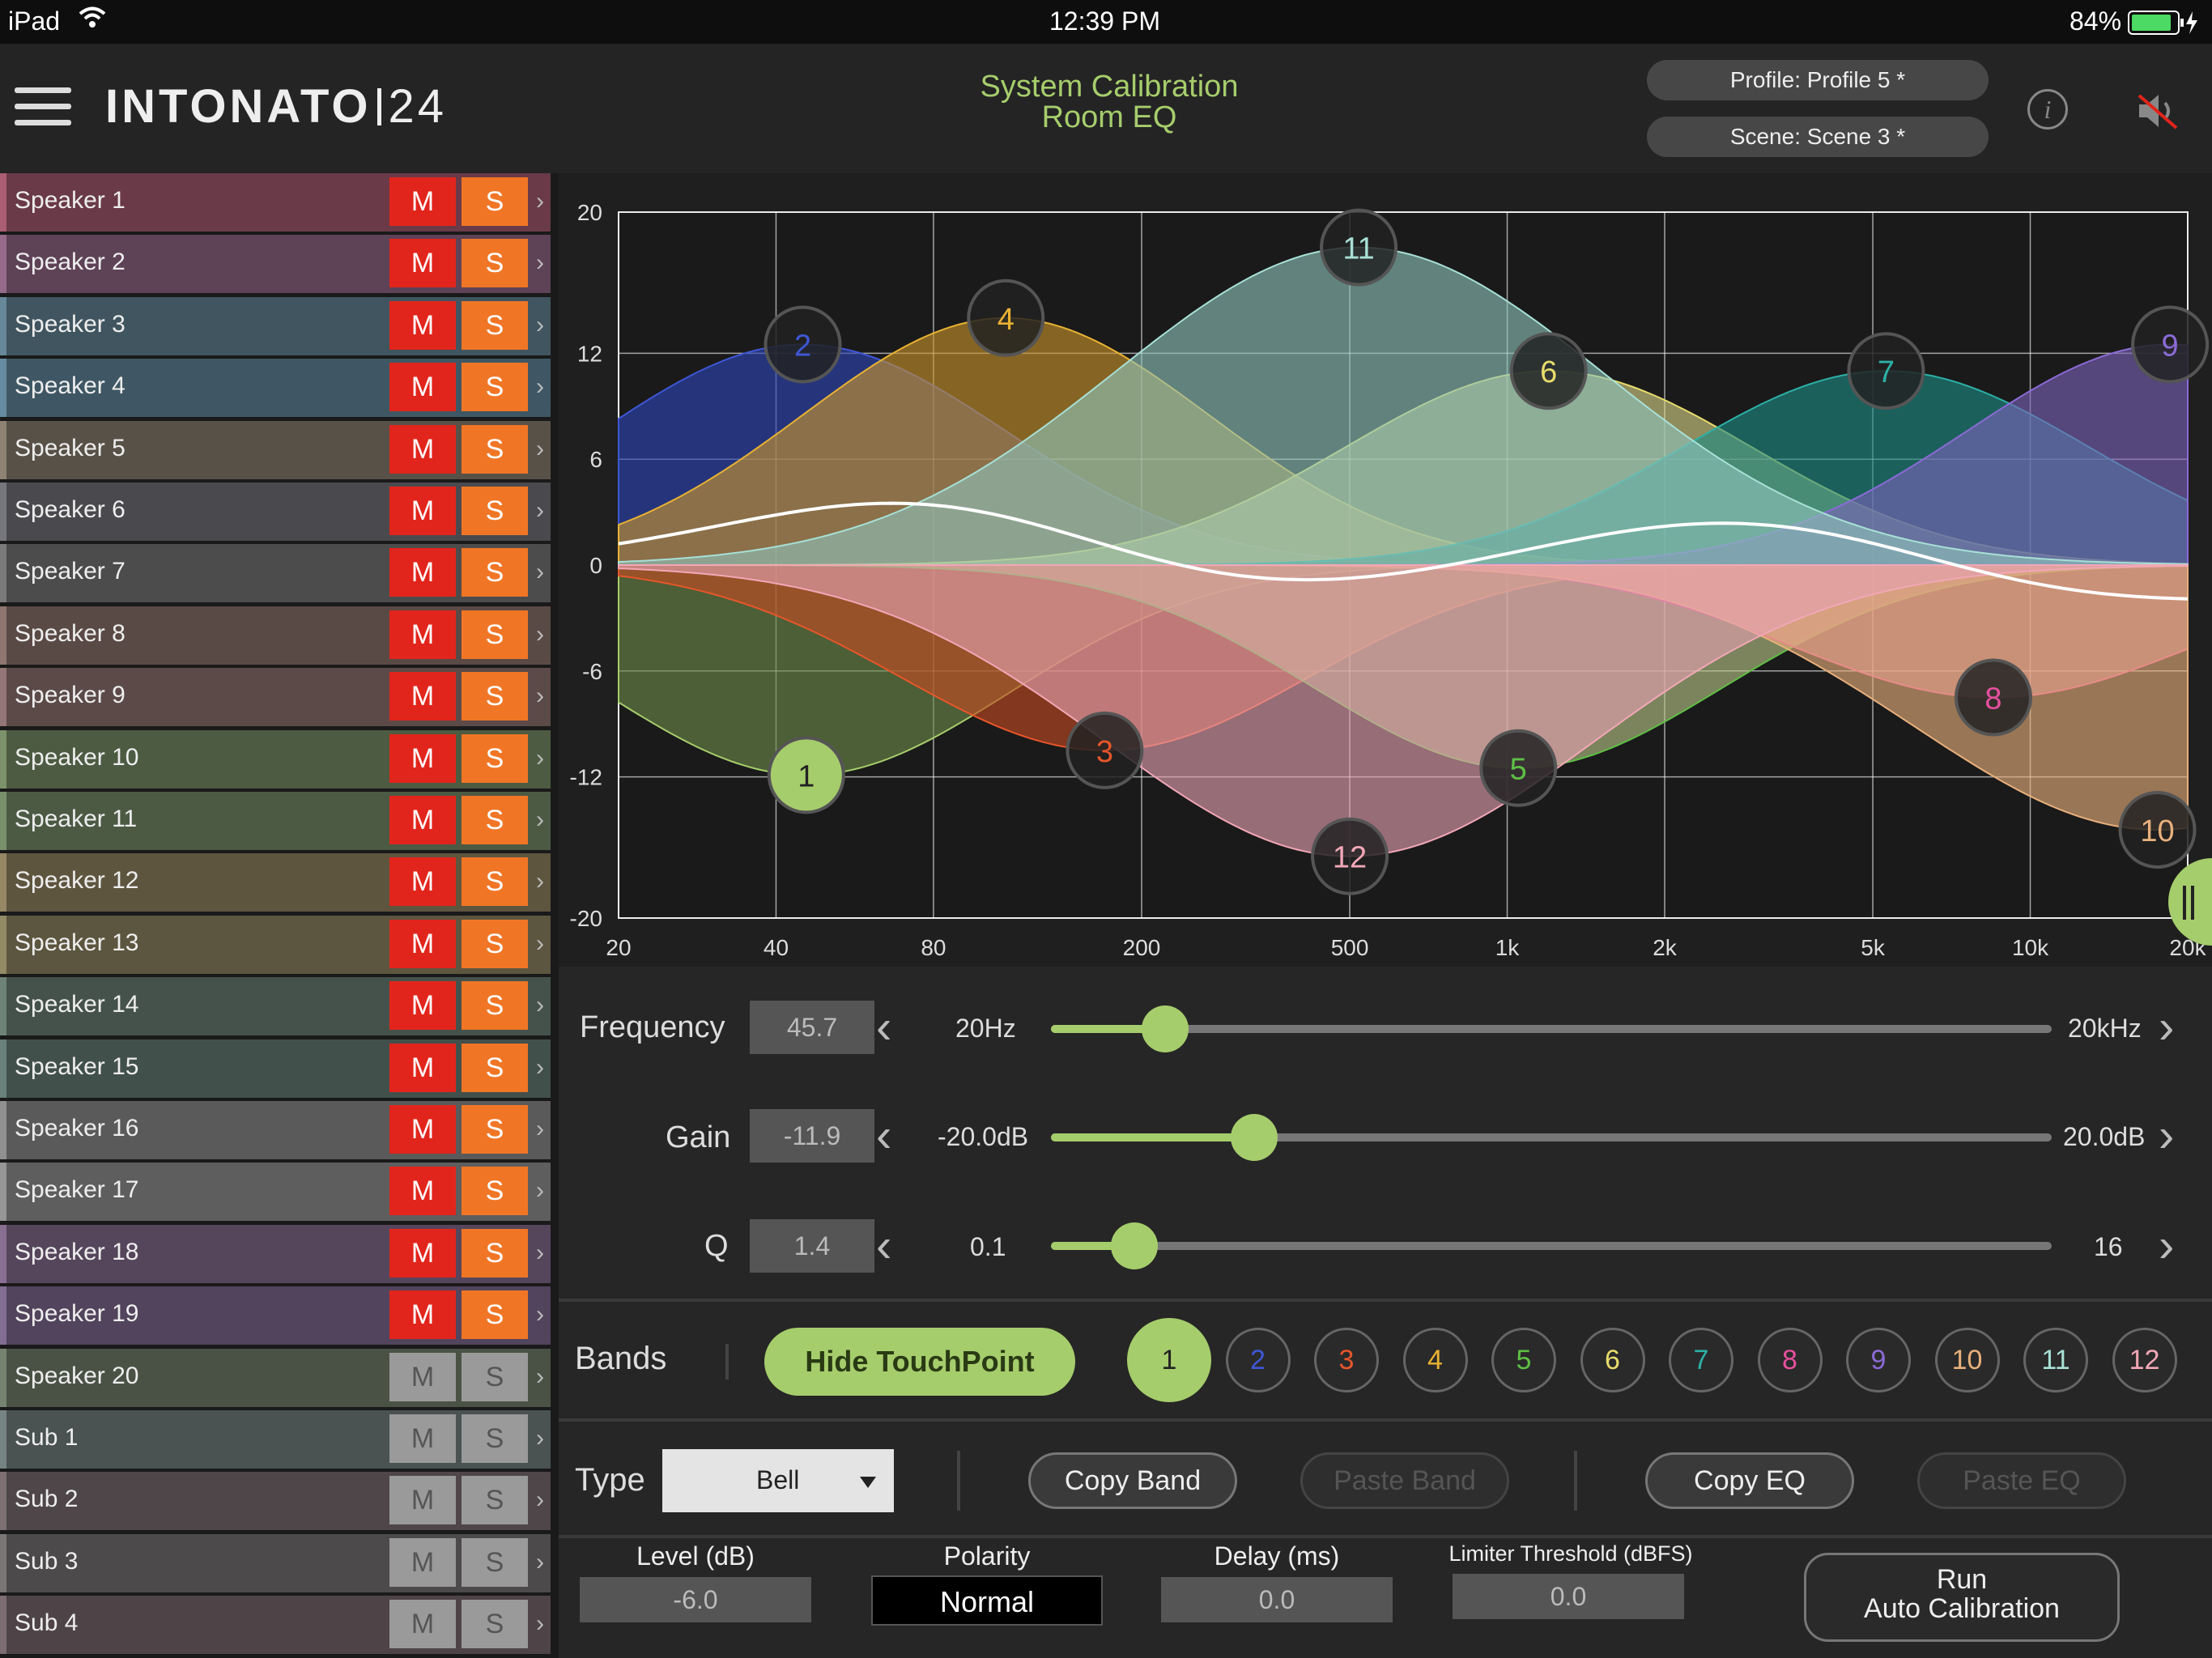 The height and width of the screenshot is (1658, 2212). What do you see at coordinates (812, 1136) in the screenshot?
I see `gain-value-field: -11.9` at bounding box center [812, 1136].